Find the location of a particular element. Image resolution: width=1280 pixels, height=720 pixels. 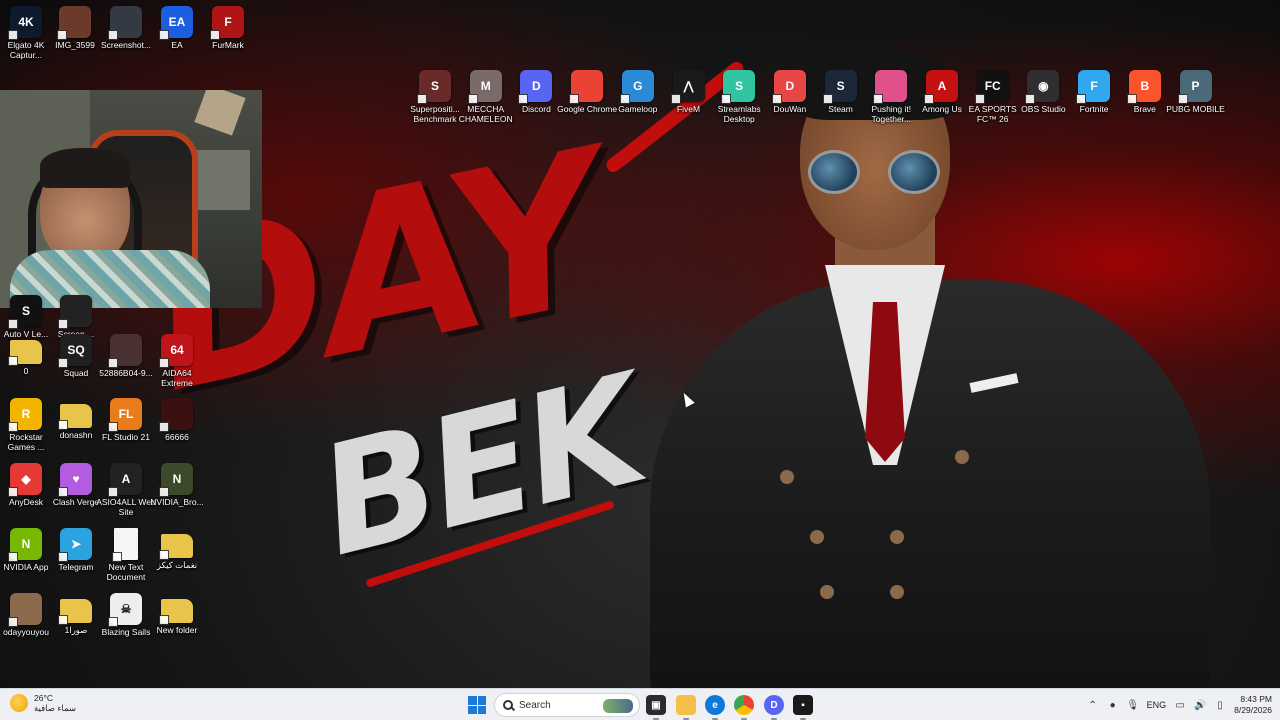

tray-app-icon: ● is located at coordinates (1113, 705).